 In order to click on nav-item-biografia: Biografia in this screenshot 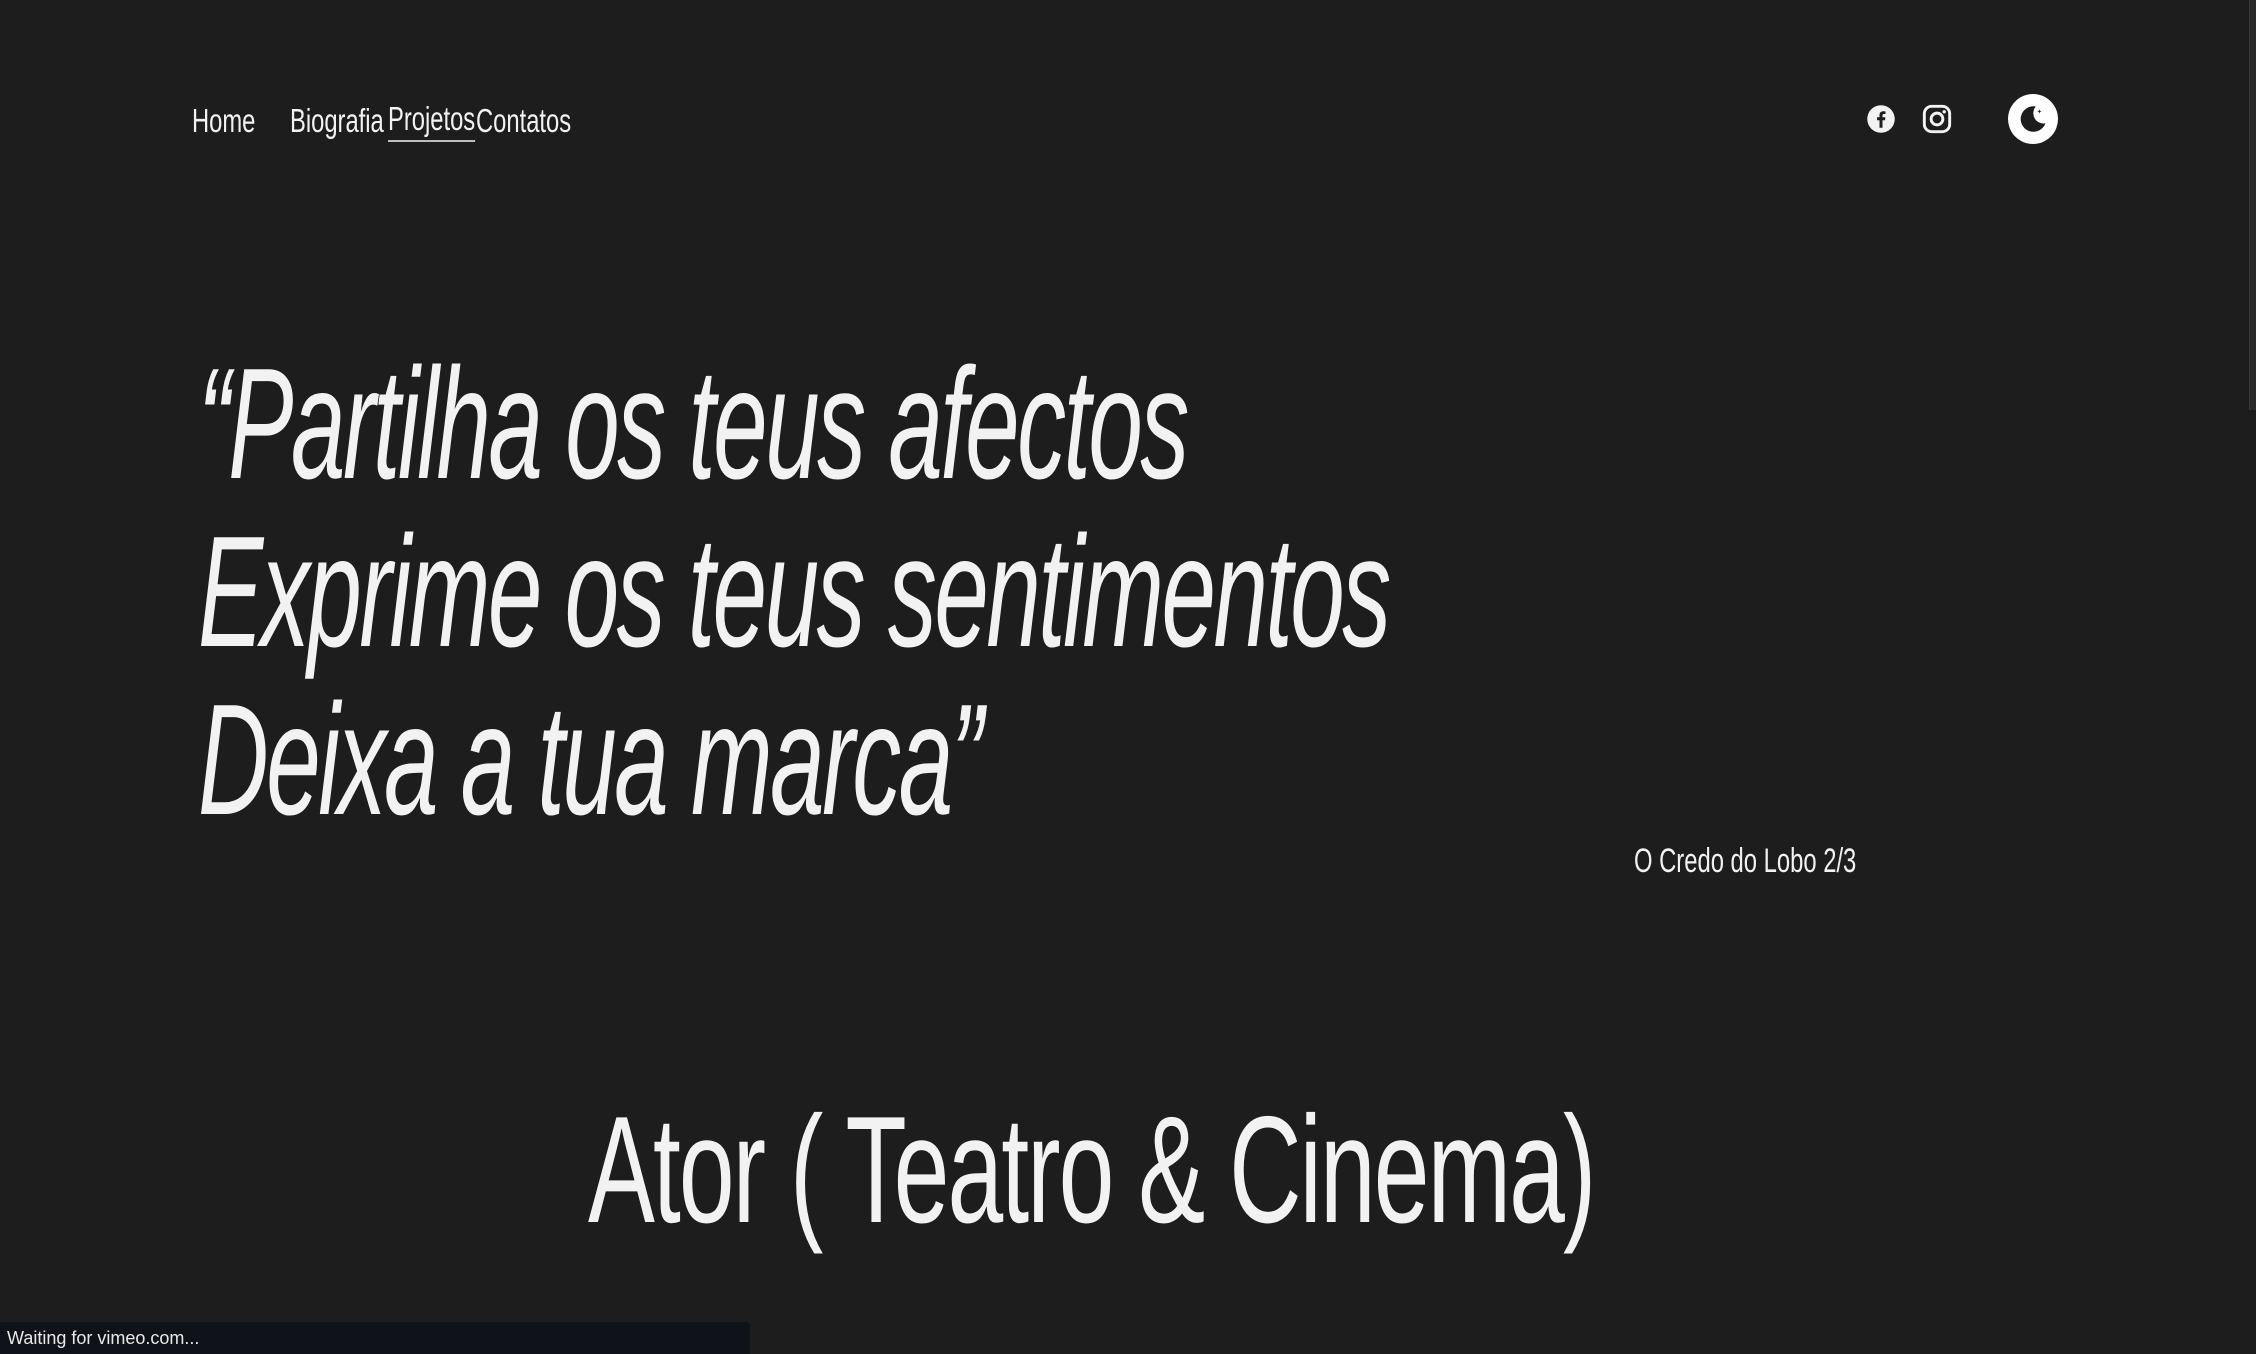, I will do `click(337, 121)`.